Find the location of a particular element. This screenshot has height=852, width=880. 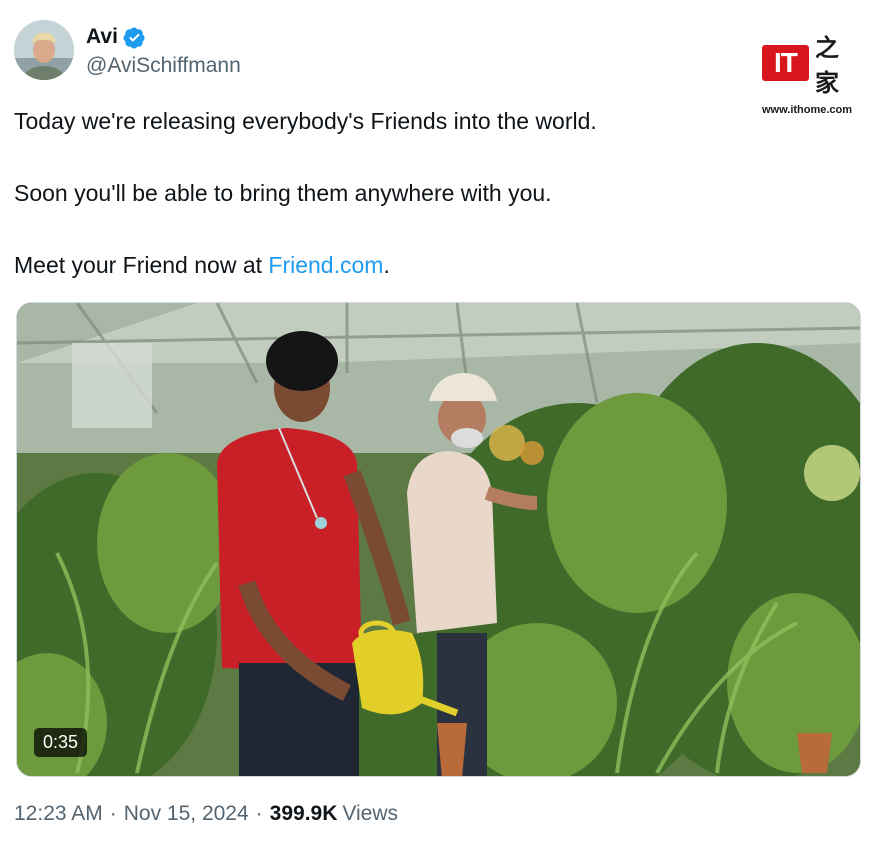

friend-link: Friend.com is located at coordinates (325, 265).